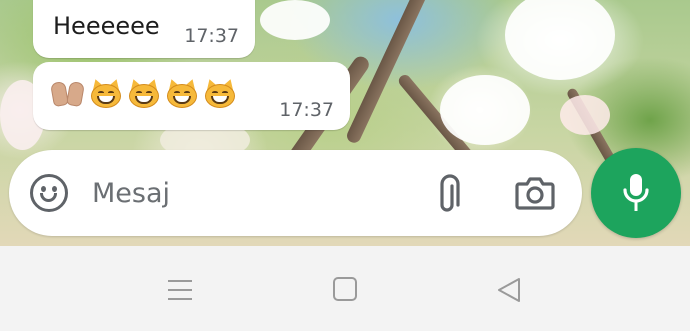  What do you see at coordinates (181, 290) in the screenshot?
I see `recent-apps-icon` at bounding box center [181, 290].